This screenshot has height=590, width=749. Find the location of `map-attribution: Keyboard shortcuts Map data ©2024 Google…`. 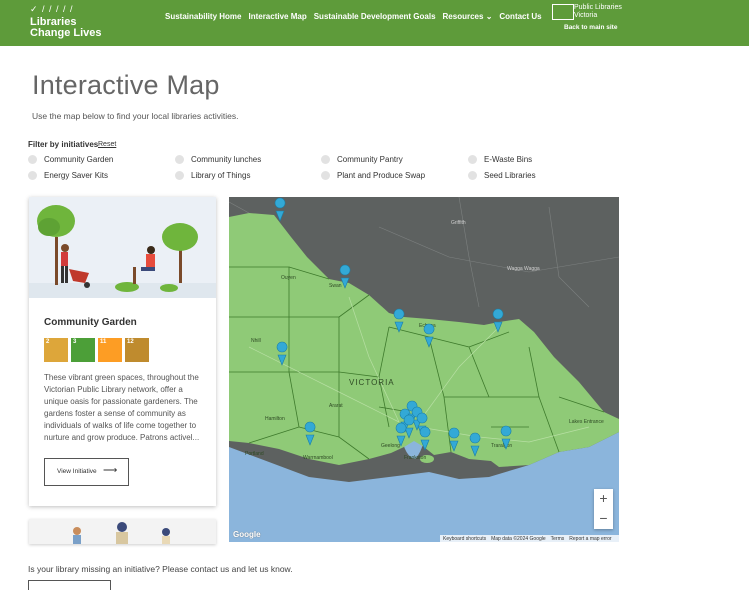

map-attribution: Keyboard shortcuts Map data ©2024 Google… is located at coordinates (529, 538).